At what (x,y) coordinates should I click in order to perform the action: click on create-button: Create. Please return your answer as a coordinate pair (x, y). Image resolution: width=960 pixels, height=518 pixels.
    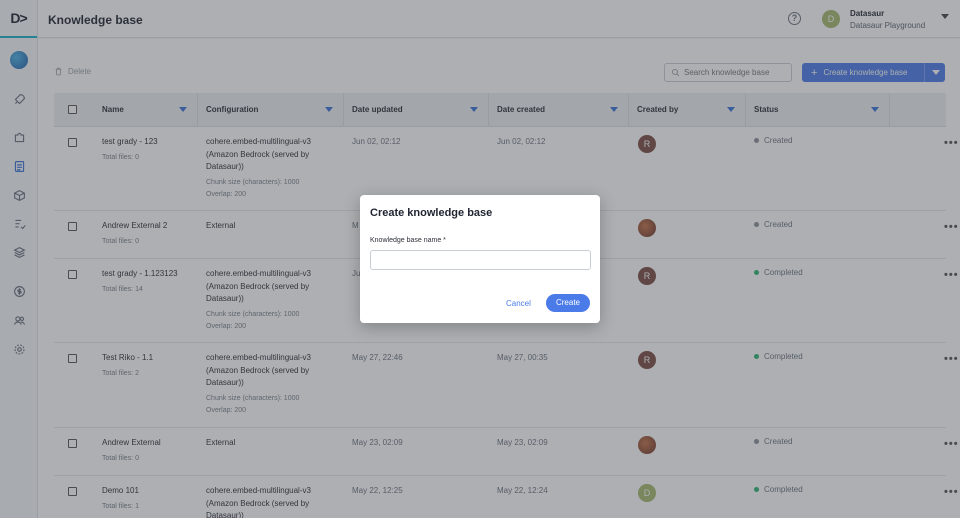
    Looking at the image, I should click on (568, 303).